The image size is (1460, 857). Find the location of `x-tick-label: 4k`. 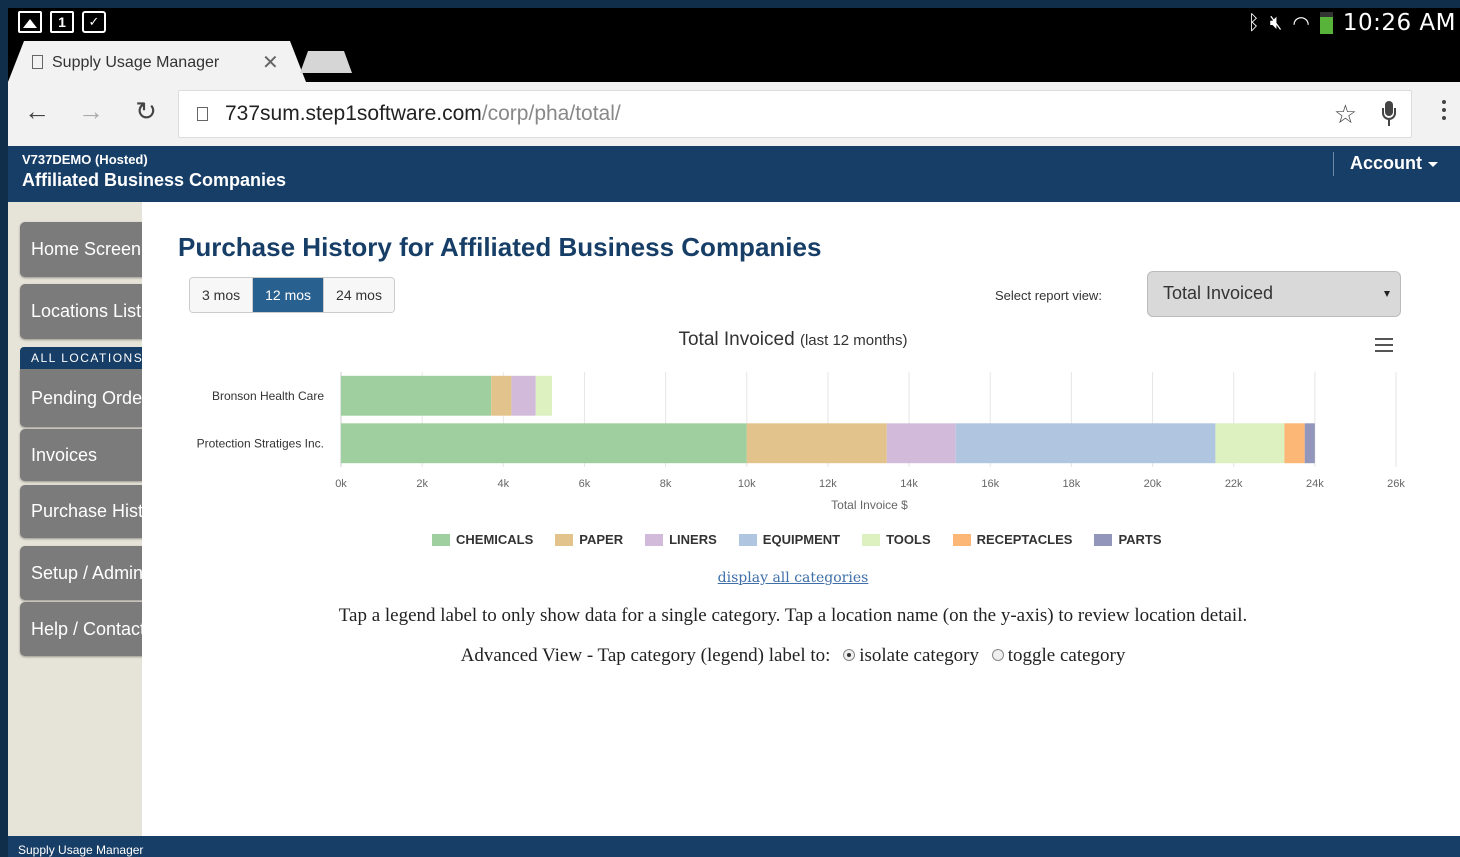

x-tick-label: 4k is located at coordinates (503, 484).